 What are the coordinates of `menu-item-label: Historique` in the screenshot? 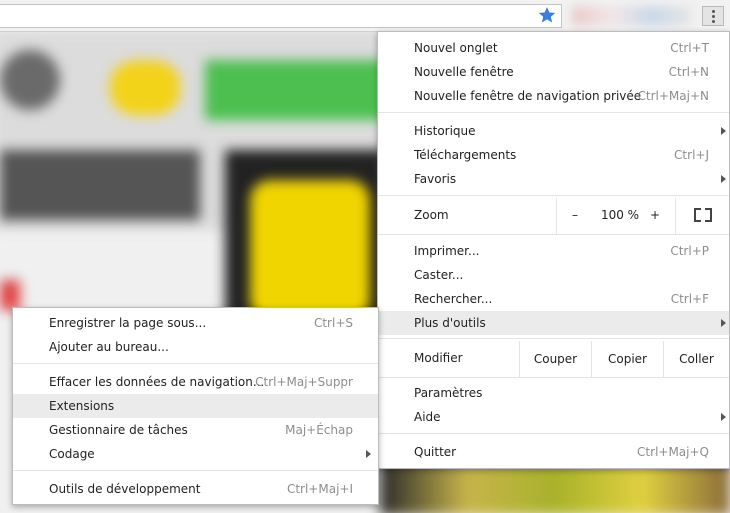 It's located at (445, 131).